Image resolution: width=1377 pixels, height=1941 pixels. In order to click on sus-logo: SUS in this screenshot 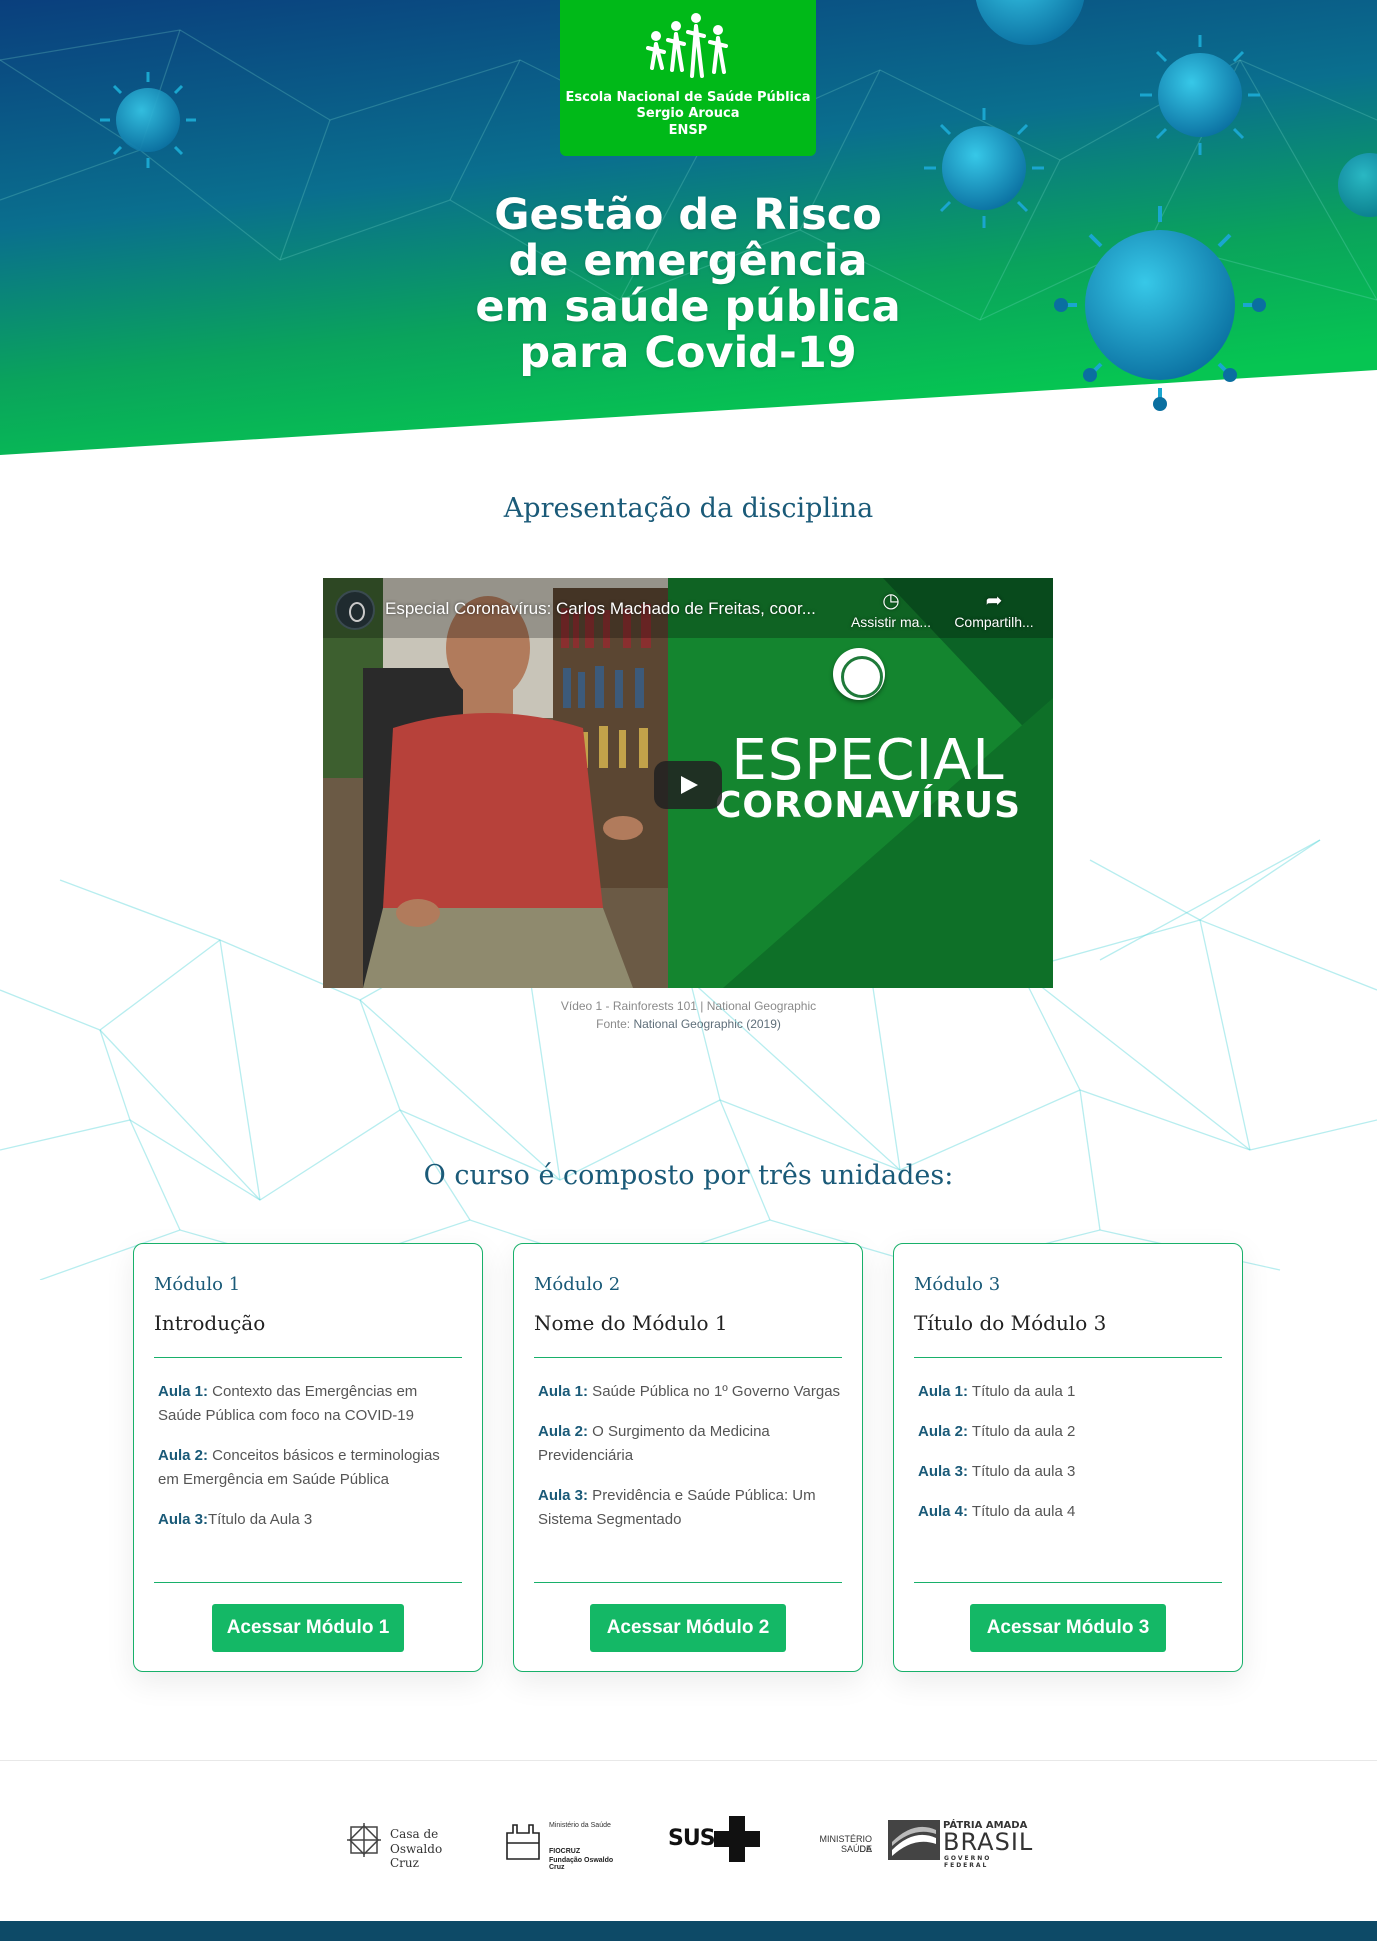, I will do `click(715, 1840)`.